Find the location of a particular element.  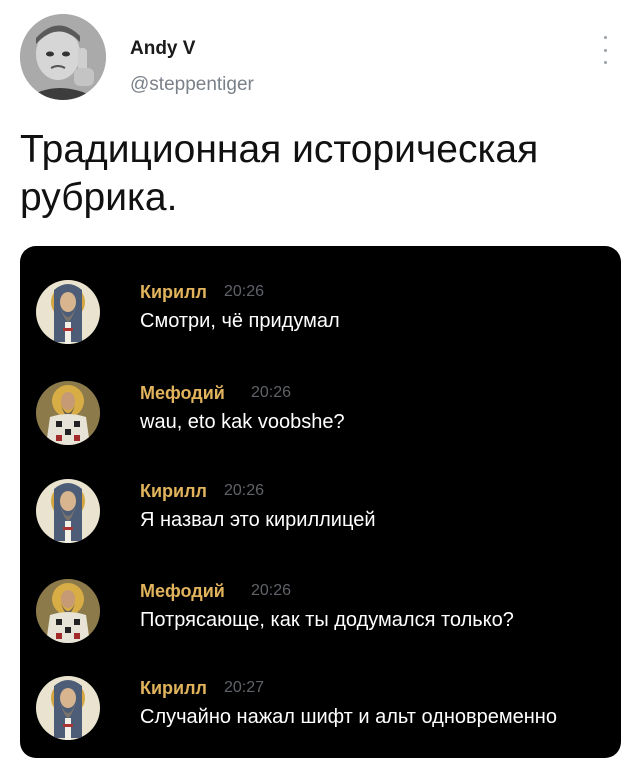

chat-message: Кирилл 20:26 Я назвал это кириллицей is located at coordinates (321, 519).